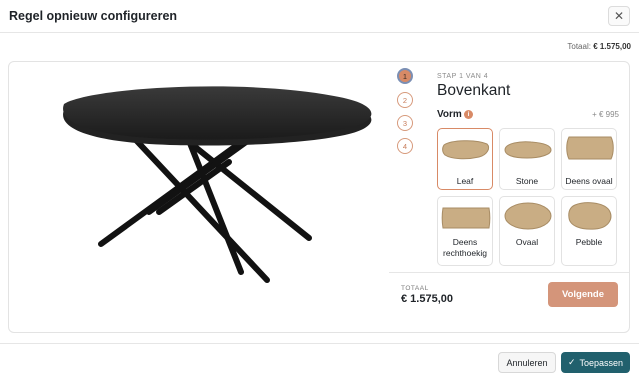 This screenshot has height=381, width=639. What do you see at coordinates (463, 76) in the screenshot?
I see `step-label: STAP 1 VAN 4` at bounding box center [463, 76].